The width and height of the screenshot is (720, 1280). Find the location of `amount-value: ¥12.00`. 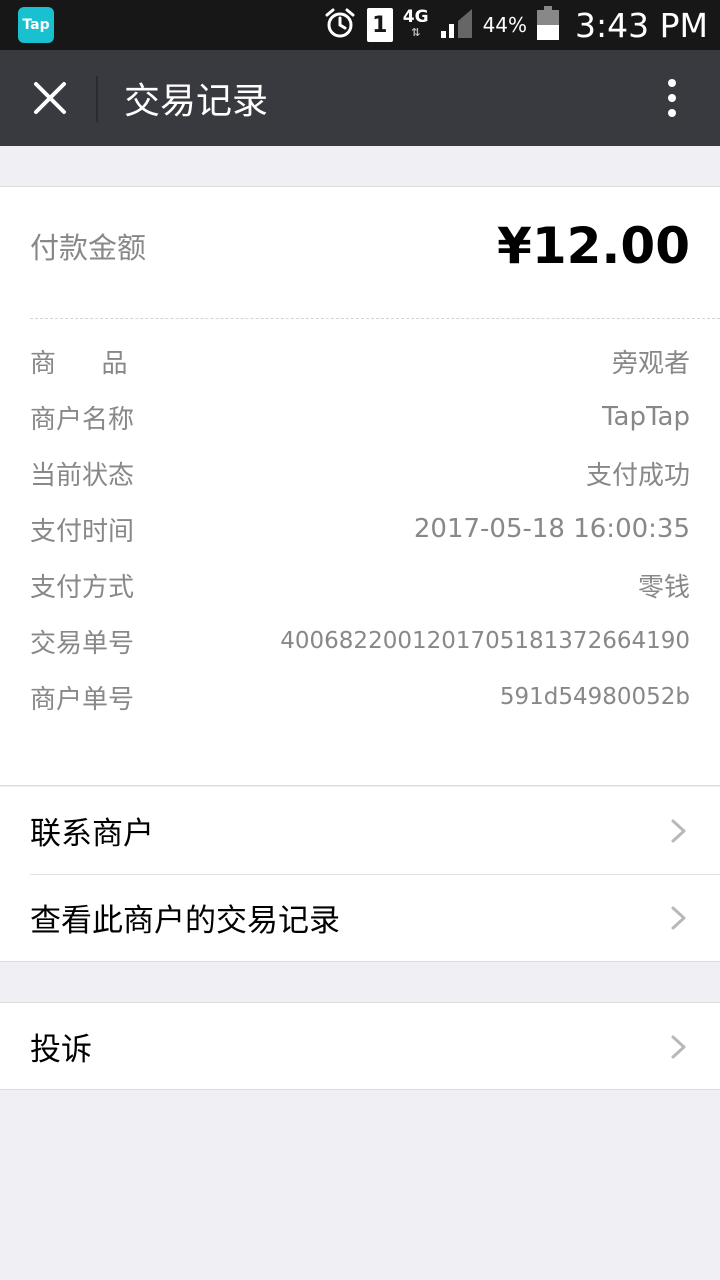

amount-value: ¥12.00 is located at coordinates (593, 246).